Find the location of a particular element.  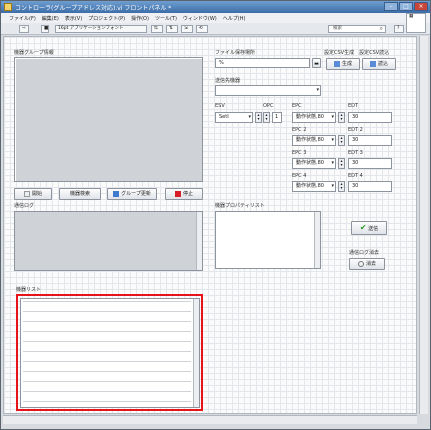

log-clear-label: 通信ログ消去 is located at coordinates (364, 253).